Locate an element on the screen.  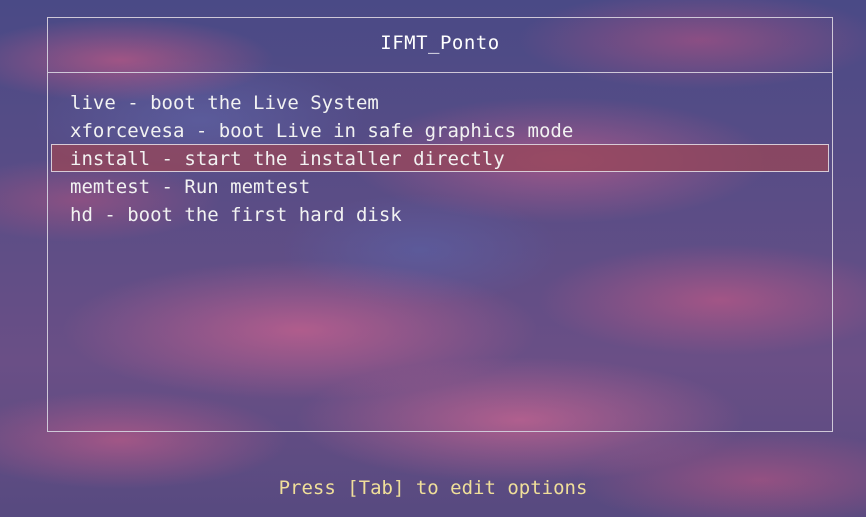
footer-hint: Press [Tab] to edit options is located at coordinates (433, 488).